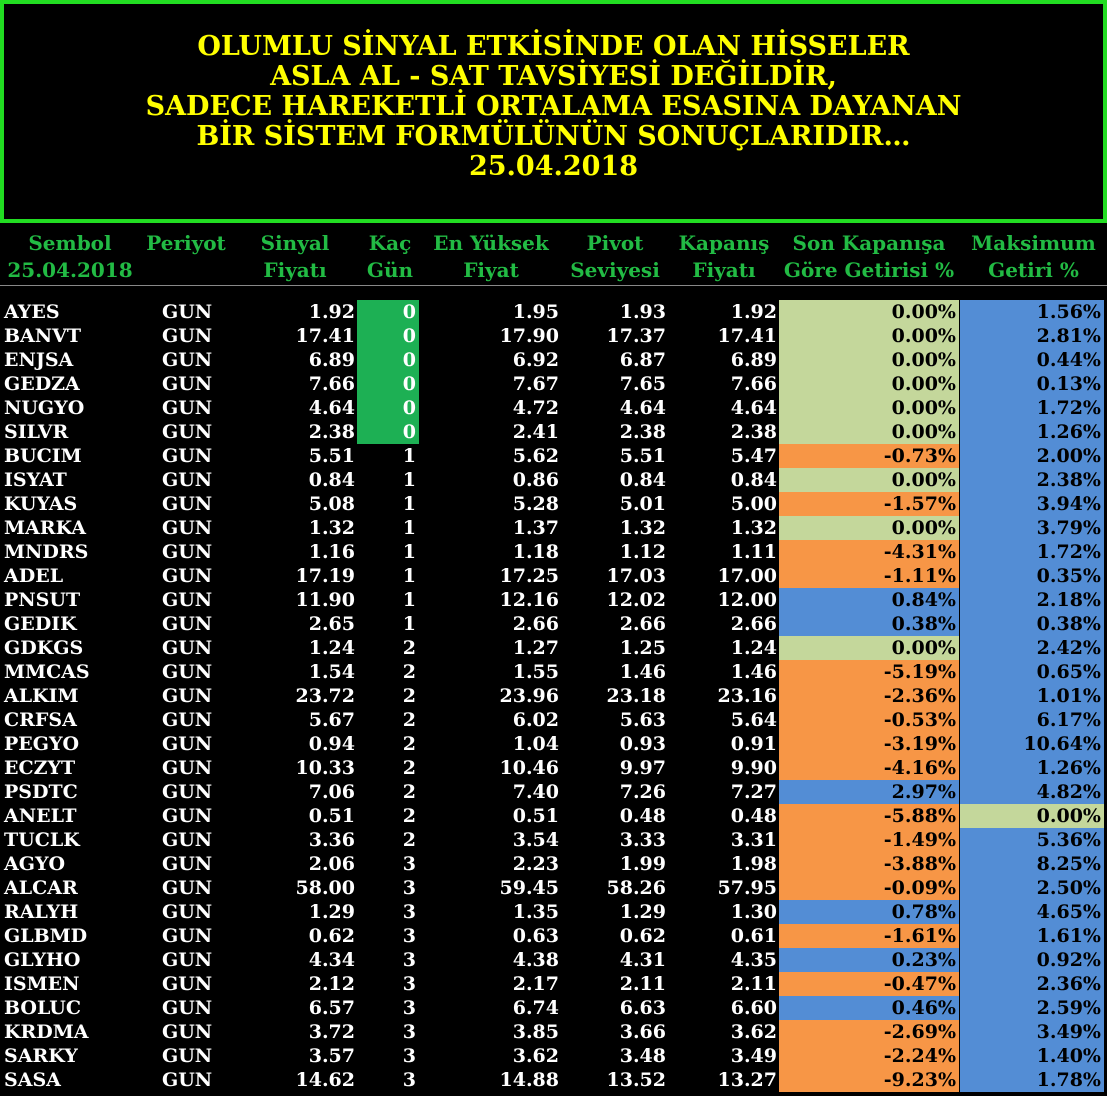 Image resolution: width=1107 pixels, height=1096 pixels. Describe the element at coordinates (553, 768) in the screenshot. I see `table-row: ECZYT GUN 10.33 2 10.46 9.97 9.90 -4.16% 1.26%` at that location.